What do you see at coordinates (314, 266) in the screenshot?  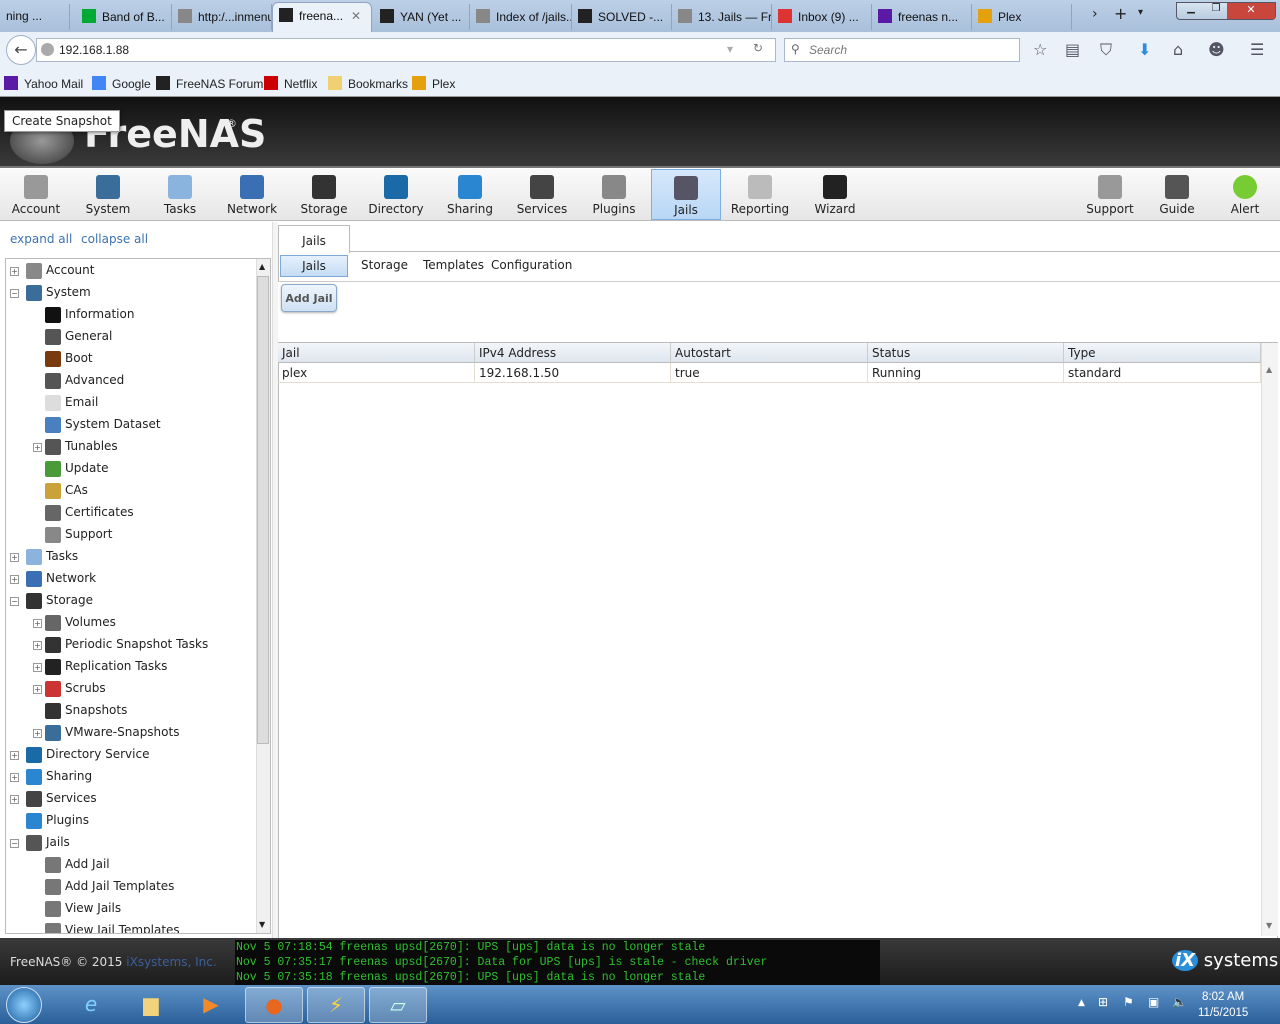 I see `subtab-jails: Jails` at bounding box center [314, 266].